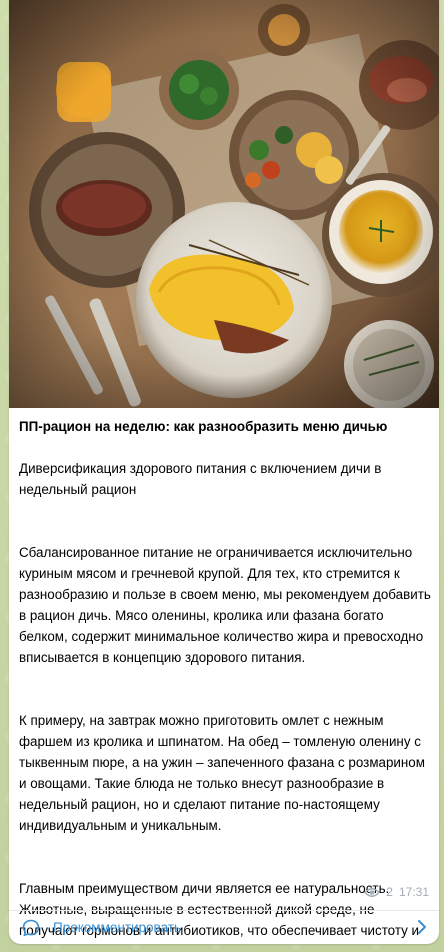  Describe the element at coordinates (422, 929) in the screenshot. I see `chevron-right-icon` at that location.